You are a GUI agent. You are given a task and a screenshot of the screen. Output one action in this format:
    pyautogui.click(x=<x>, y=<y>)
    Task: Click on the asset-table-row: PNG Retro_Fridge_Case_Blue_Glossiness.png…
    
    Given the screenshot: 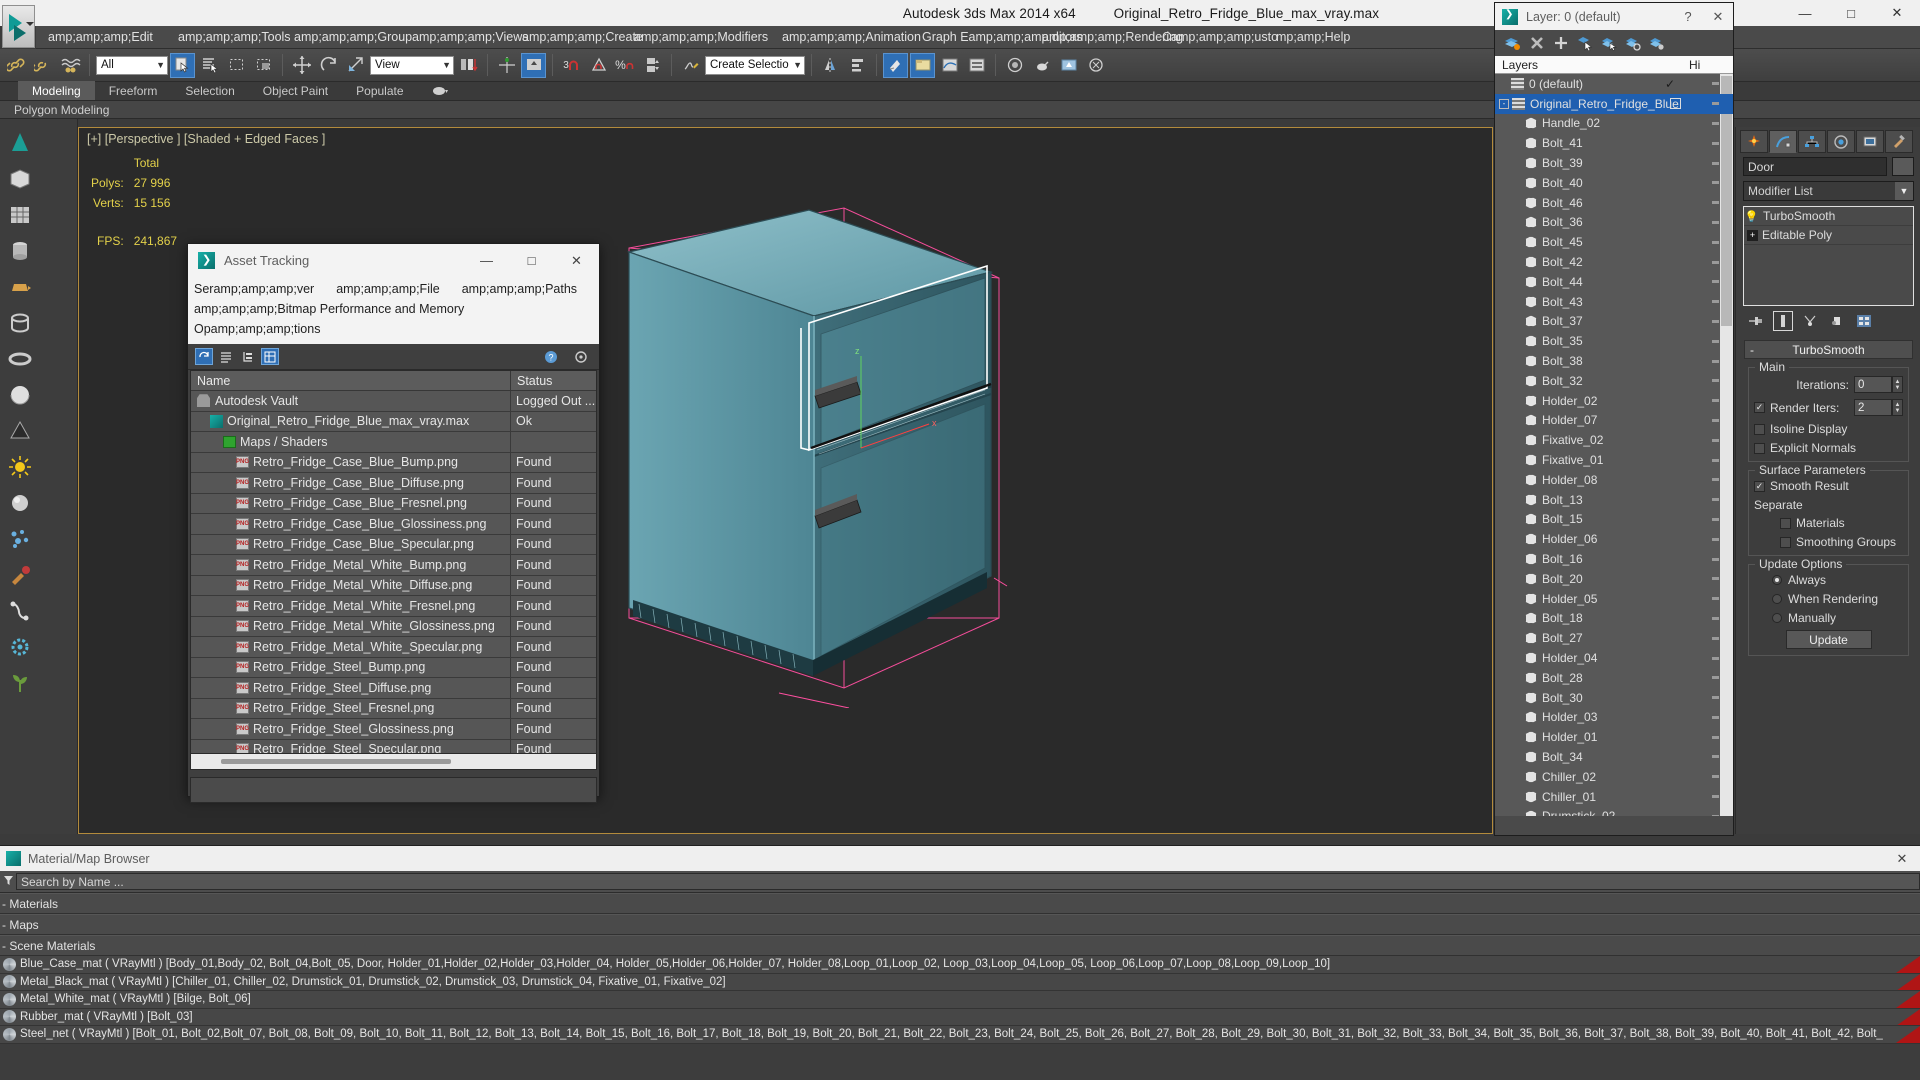 What is the action you would take?
    pyautogui.click(x=393, y=524)
    